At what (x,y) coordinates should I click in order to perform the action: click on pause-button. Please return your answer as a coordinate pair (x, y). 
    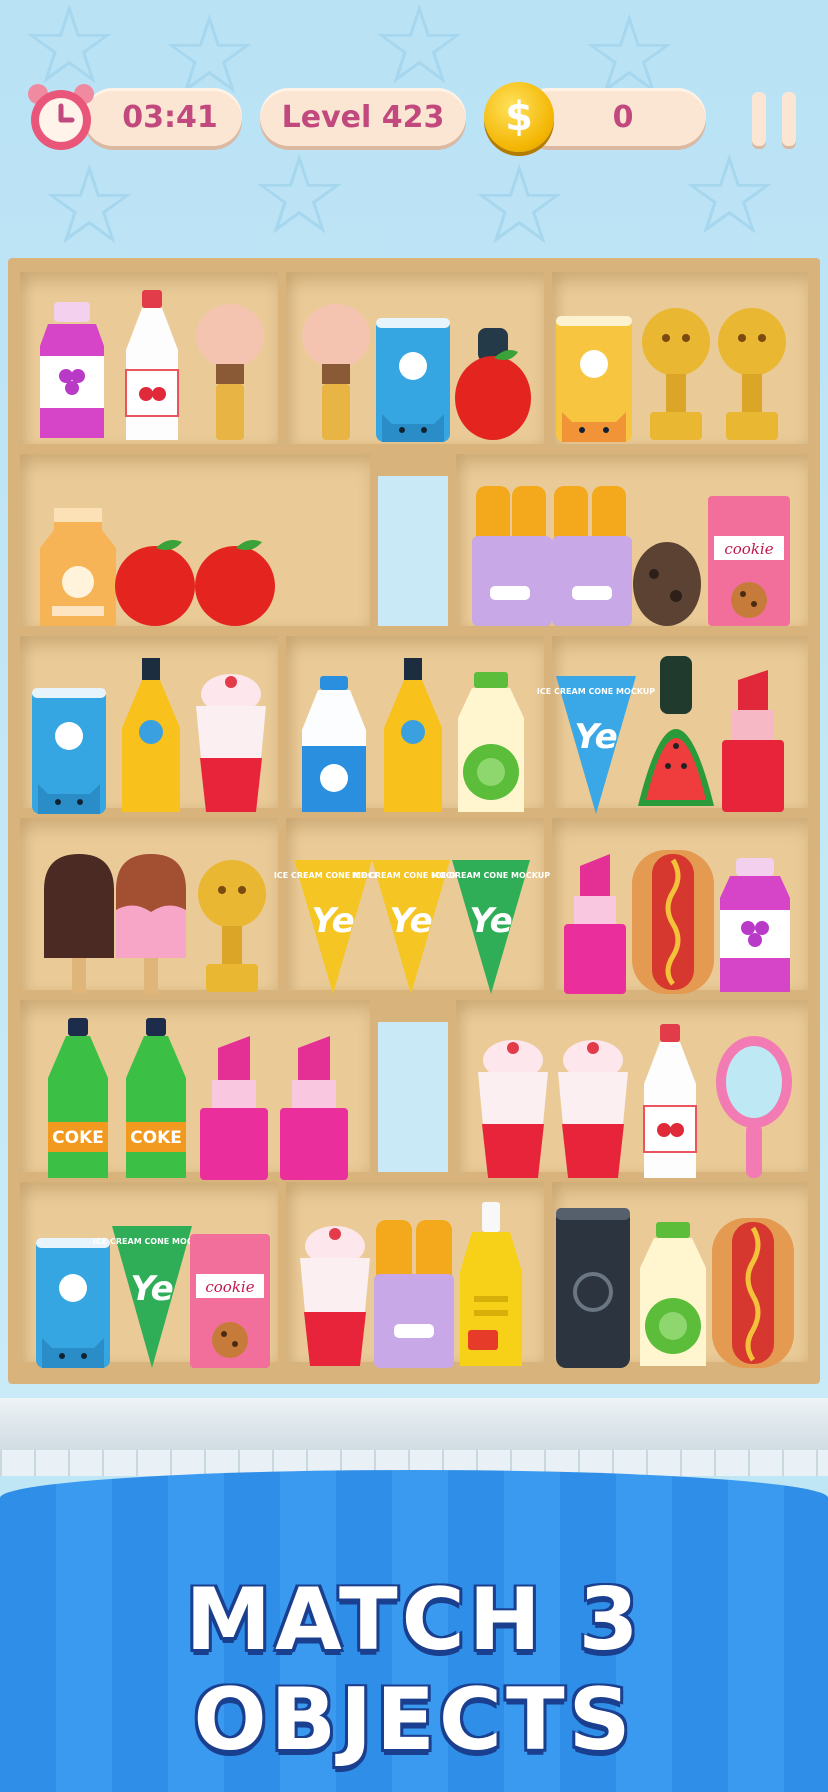
    Looking at the image, I should click on (775, 119).